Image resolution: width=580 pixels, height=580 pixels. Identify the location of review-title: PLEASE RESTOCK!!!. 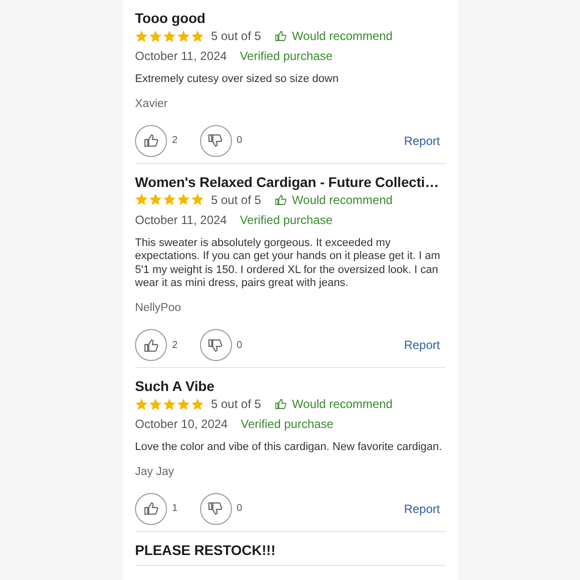
(205, 549).